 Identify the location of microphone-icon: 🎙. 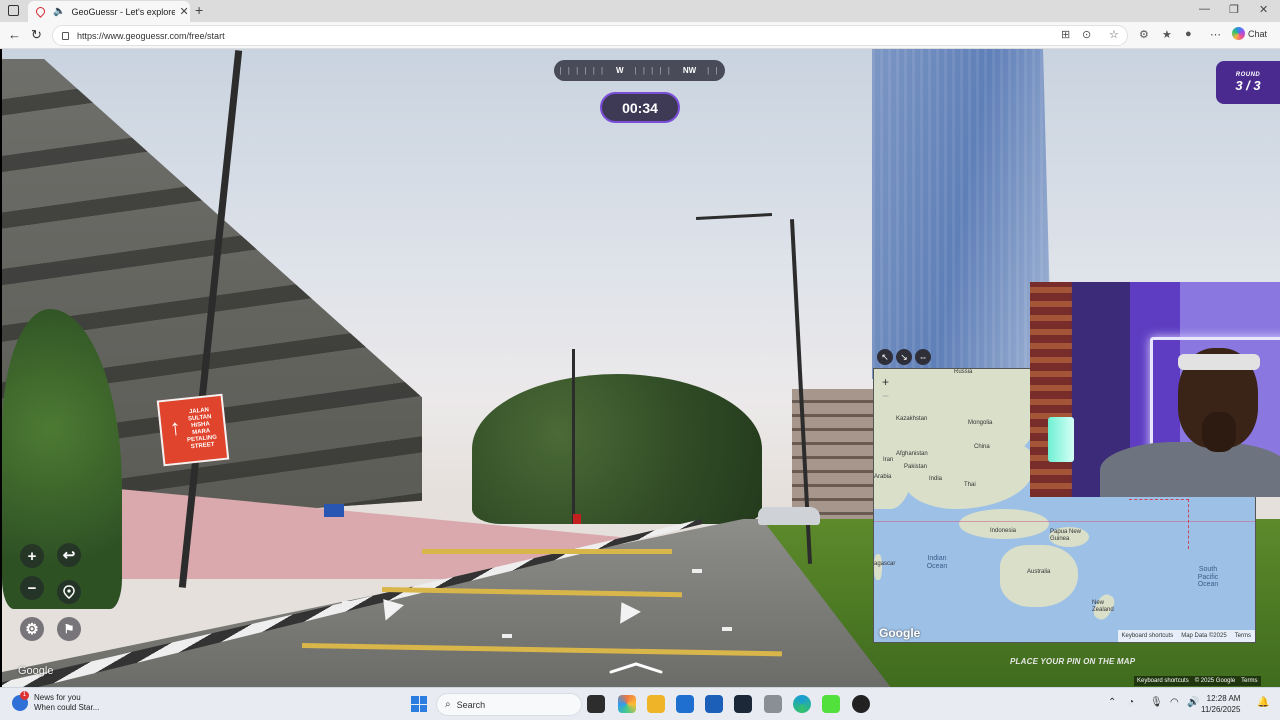
(1156, 702).